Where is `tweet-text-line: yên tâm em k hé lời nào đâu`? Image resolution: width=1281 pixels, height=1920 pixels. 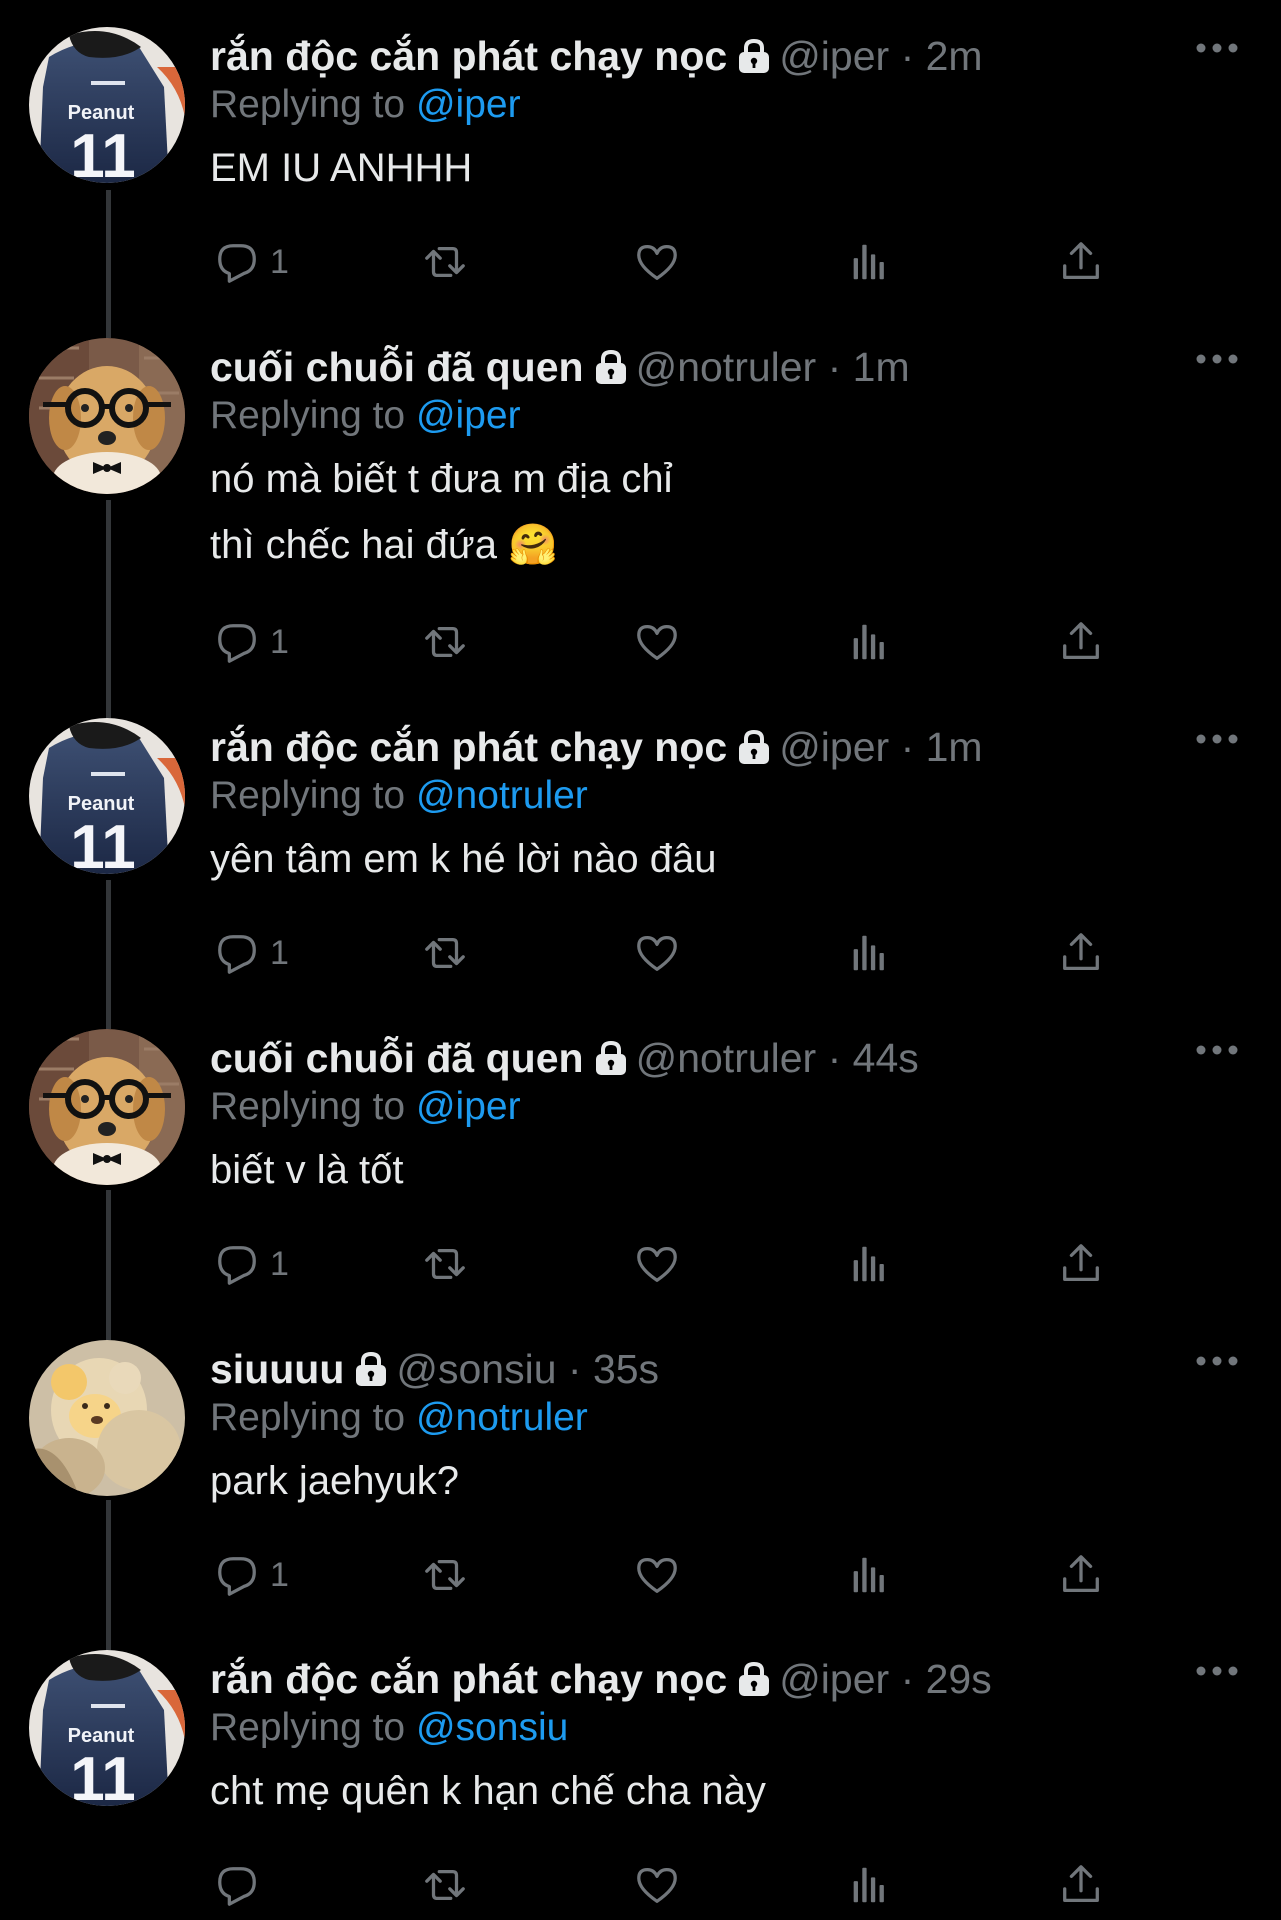
tweet-text-line: yên tâm em k hé lời nào đâu is located at coordinates (463, 859).